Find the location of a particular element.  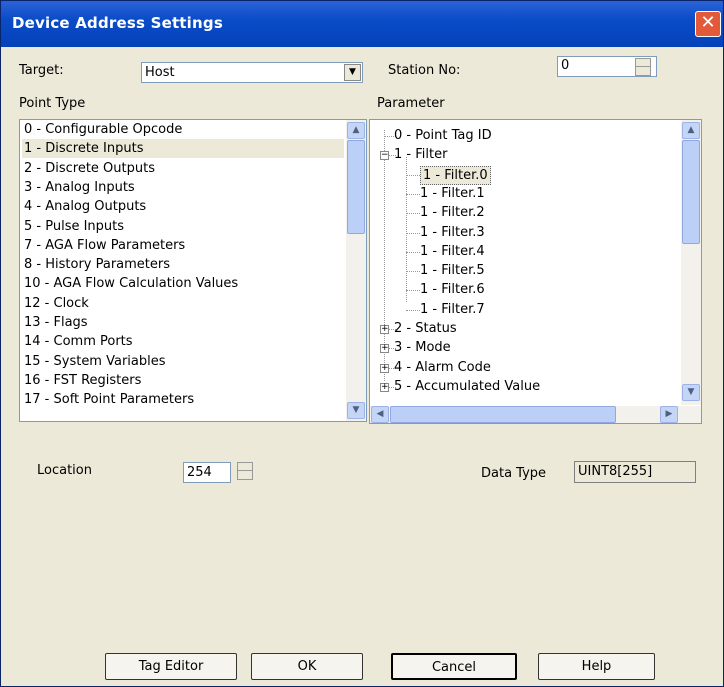

target-value: Host is located at coordinates (160, 72).